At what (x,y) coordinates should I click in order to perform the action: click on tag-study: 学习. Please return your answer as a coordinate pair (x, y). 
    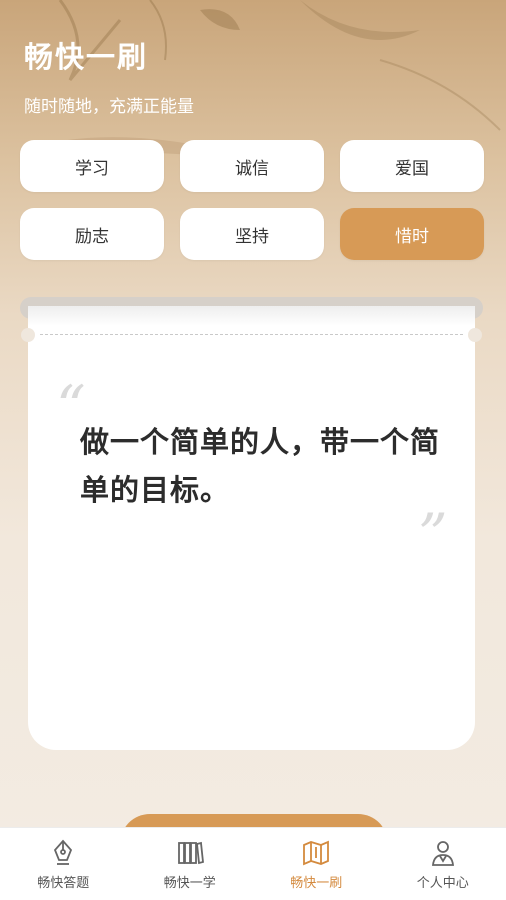
    Looking at the image, I should click on (92, 166).